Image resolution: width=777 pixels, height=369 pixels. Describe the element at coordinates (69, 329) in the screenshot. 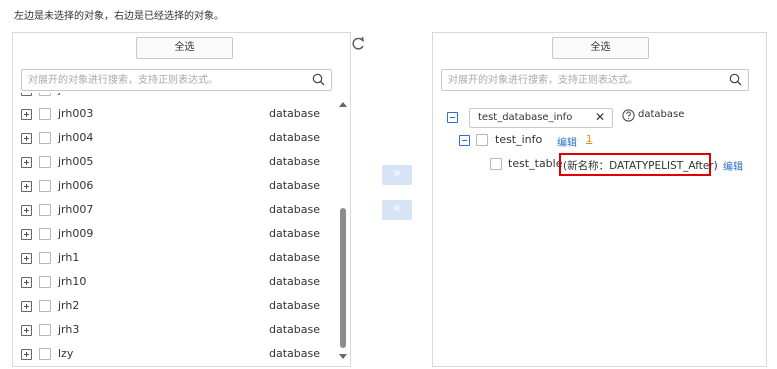

I see `object-name: jrh3` at that location.